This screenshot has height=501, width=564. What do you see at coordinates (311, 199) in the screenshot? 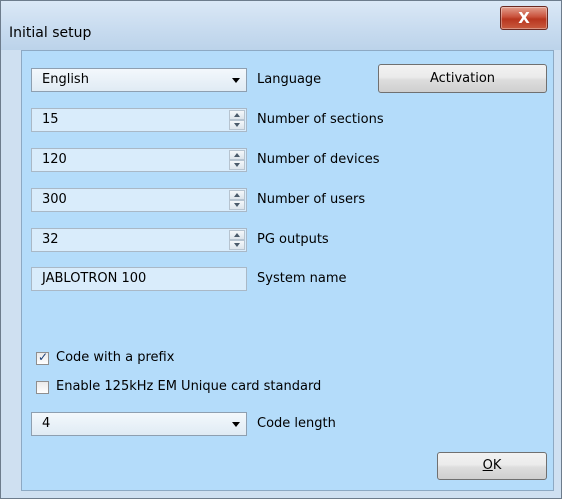
I see `users-label: Number of users` at bounding box center [311, 199].